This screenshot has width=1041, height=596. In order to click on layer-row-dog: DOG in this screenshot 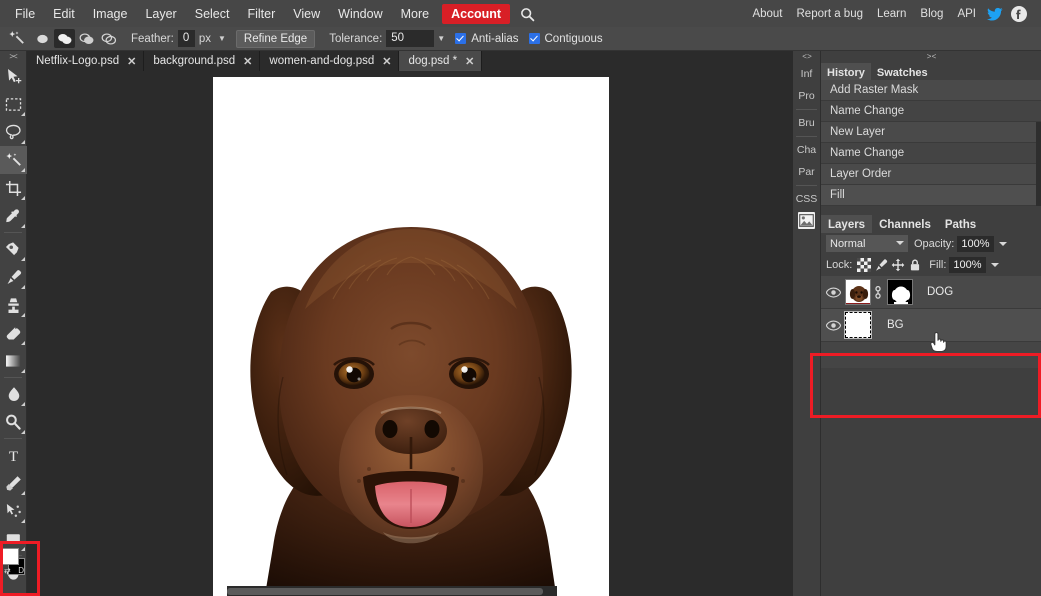, I will do `click(931, 292)`.